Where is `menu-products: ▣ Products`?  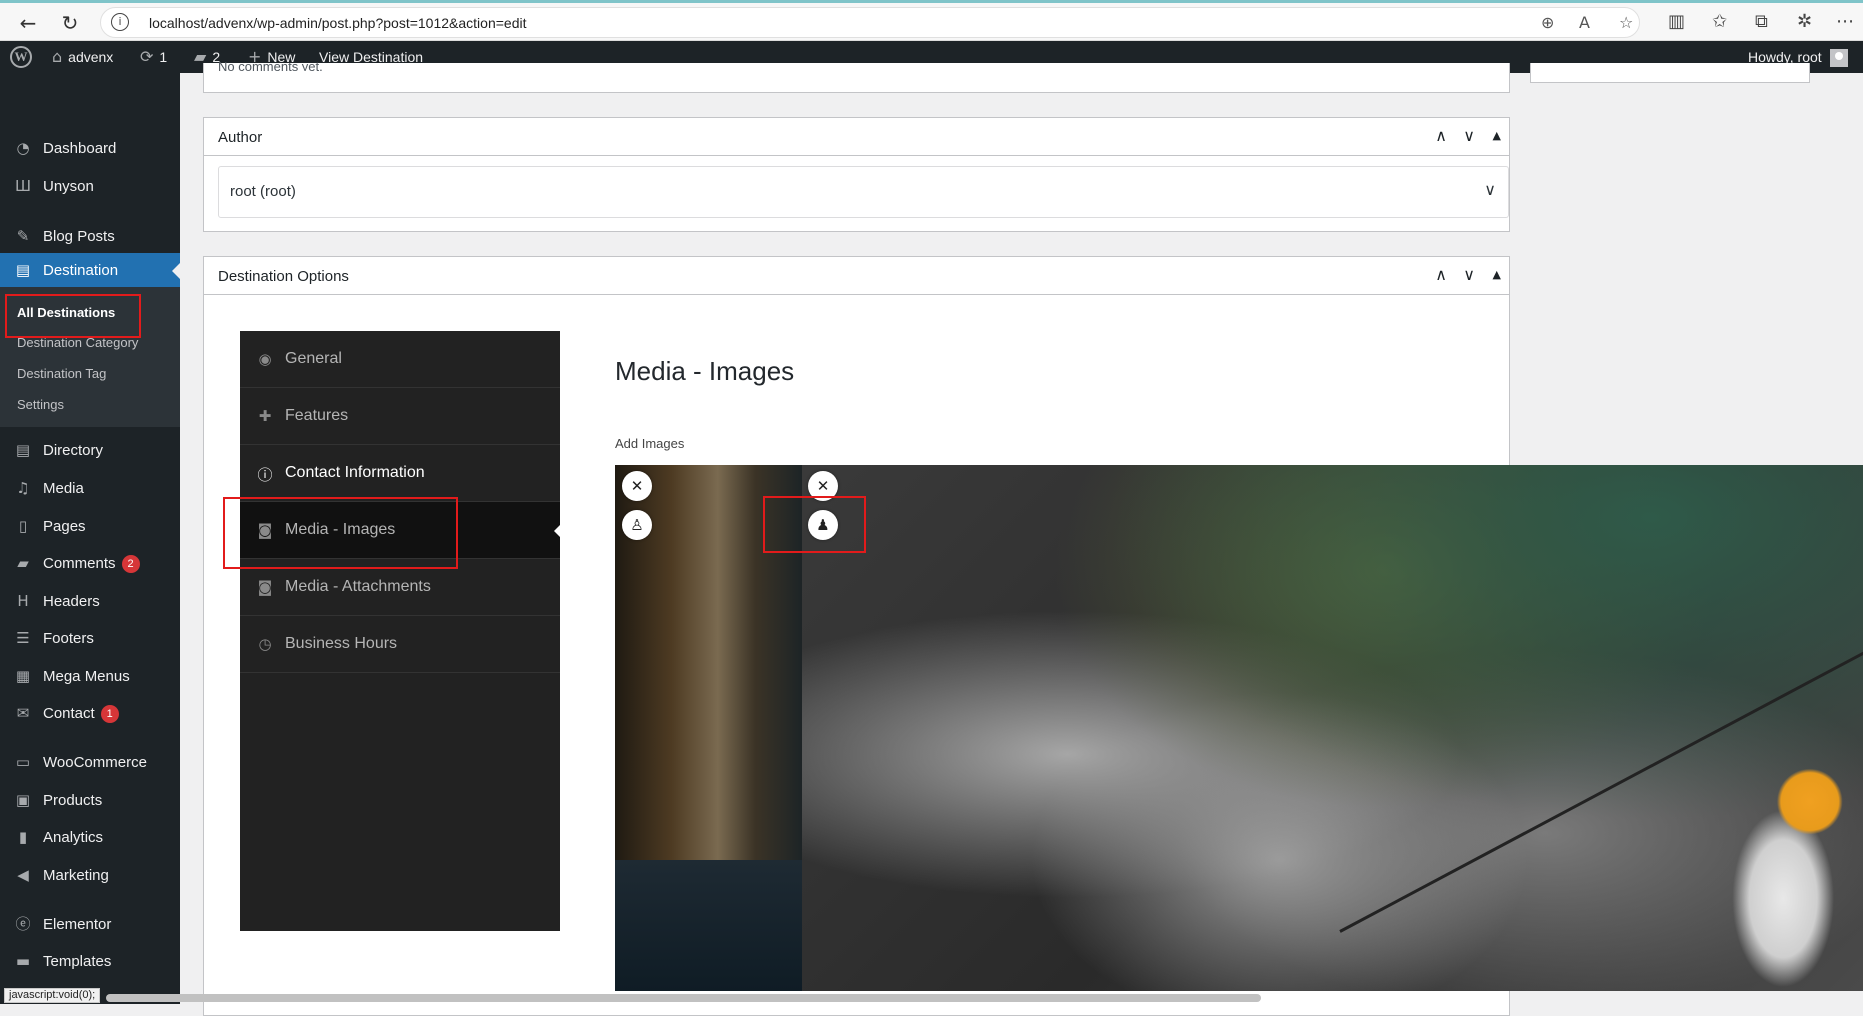 menu-products: ▣ Products is located at coordinates (90, 800).